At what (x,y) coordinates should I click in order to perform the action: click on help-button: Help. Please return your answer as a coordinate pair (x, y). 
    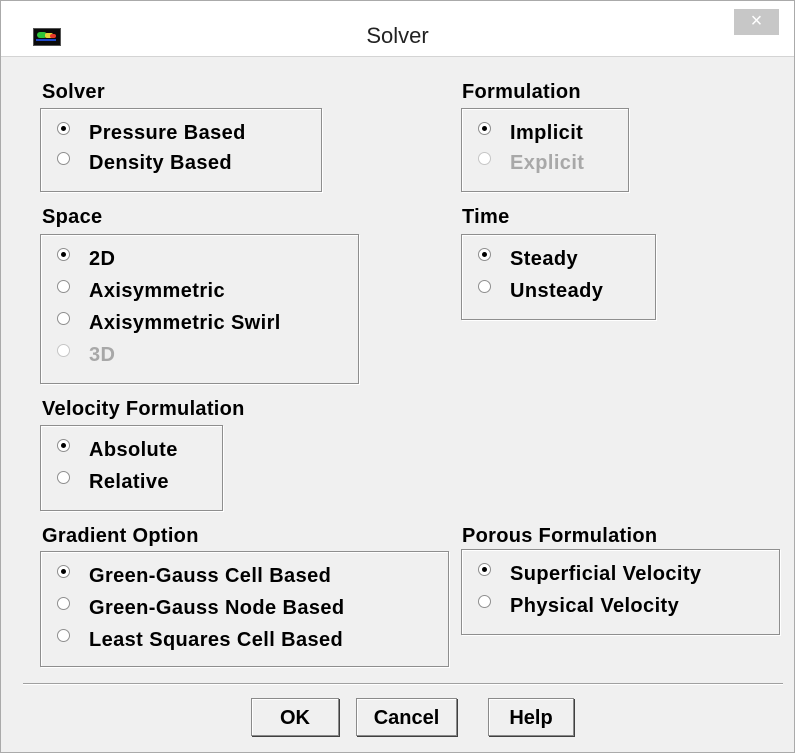
    Looking at the image, I should click on (531, 717).